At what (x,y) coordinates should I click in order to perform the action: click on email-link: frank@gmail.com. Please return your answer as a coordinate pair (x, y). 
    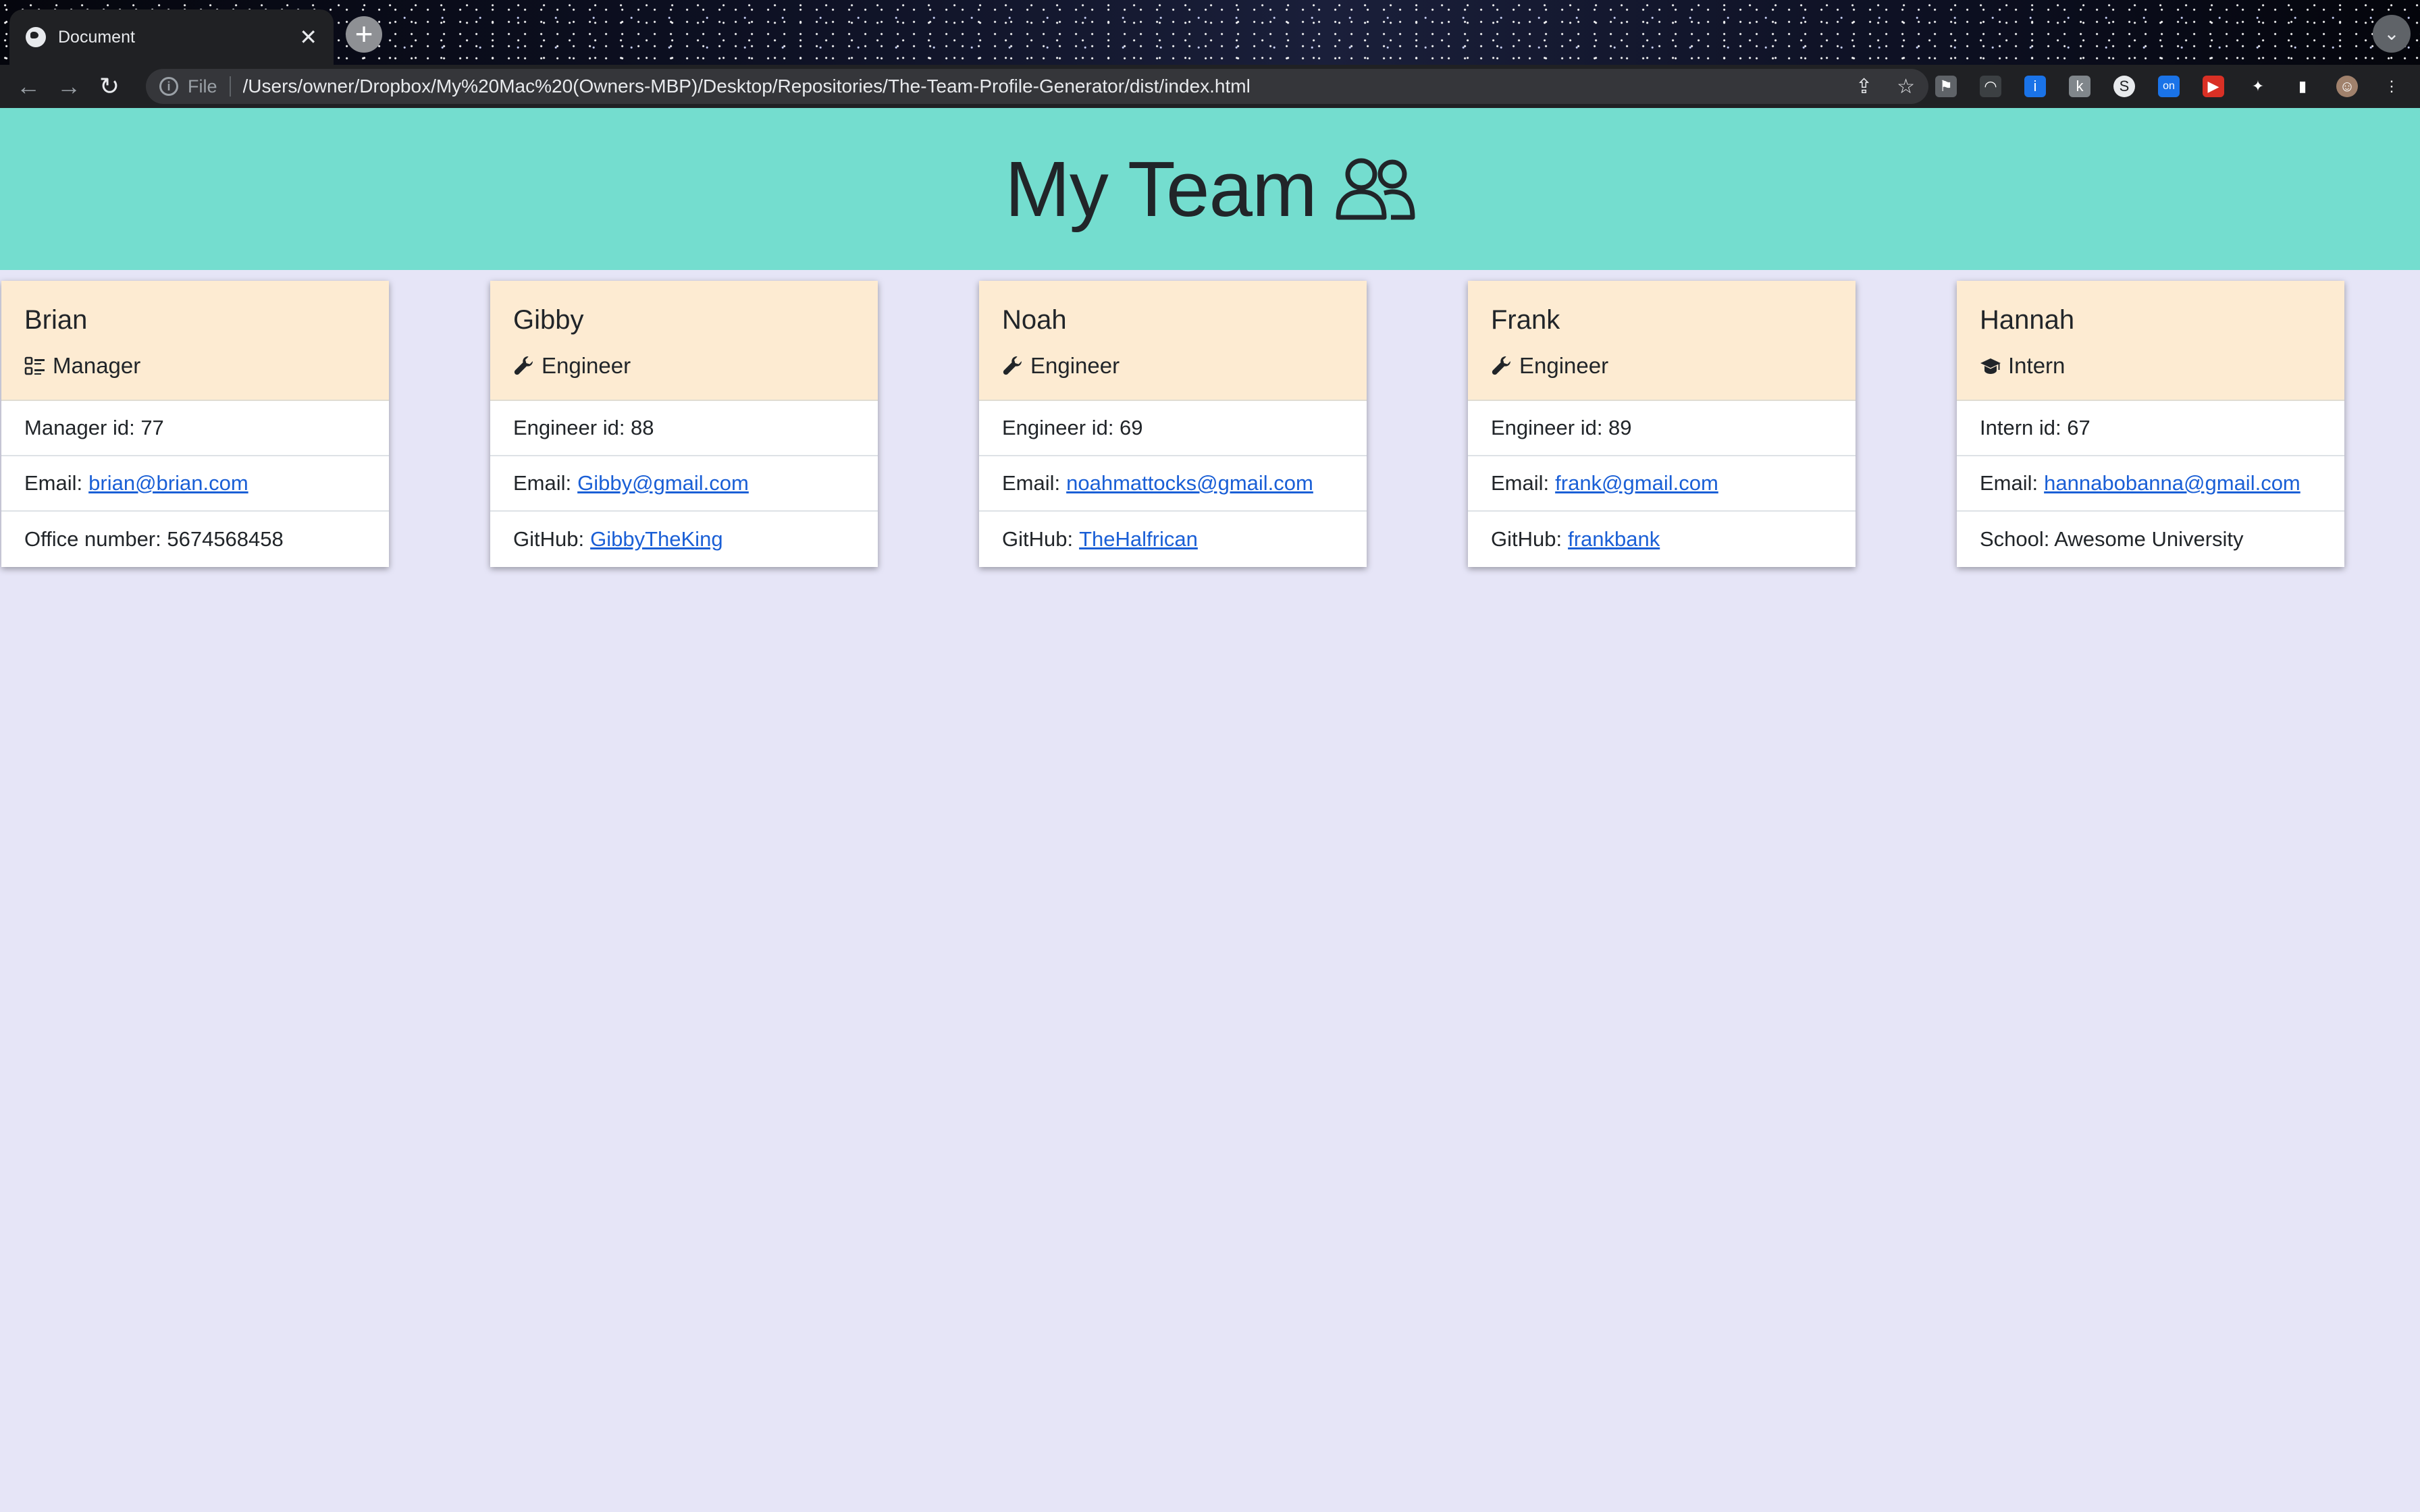
    Looking at the image, I should click on (1636, 483).